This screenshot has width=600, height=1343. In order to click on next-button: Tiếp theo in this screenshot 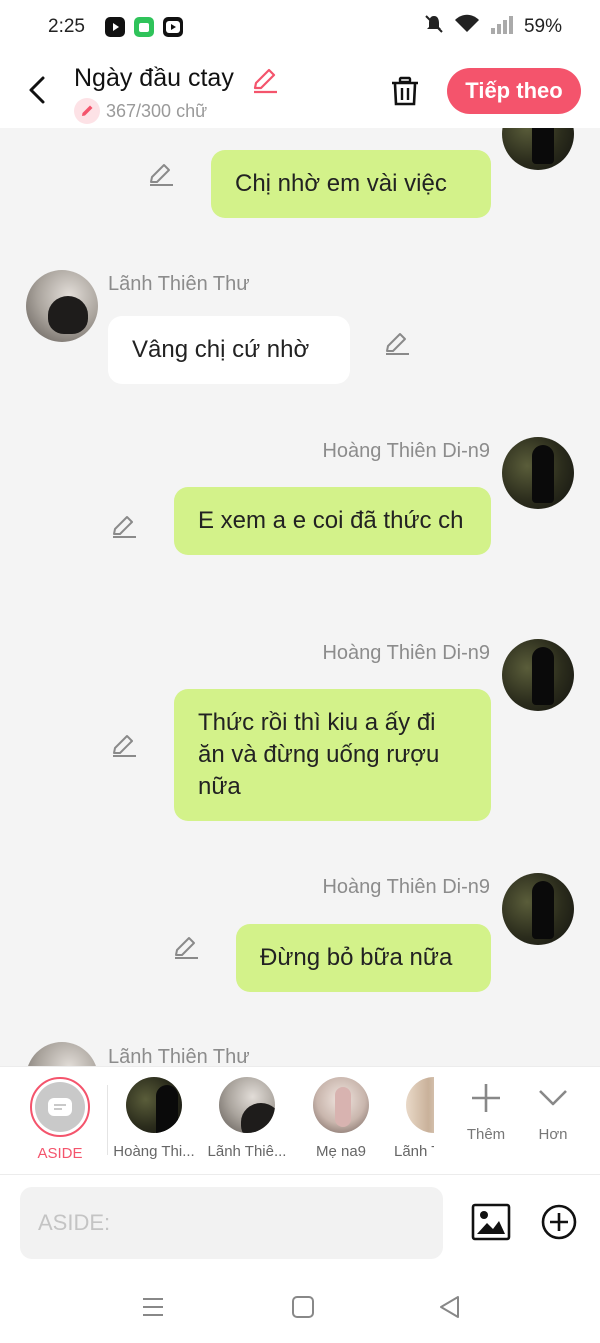, I will do `click(514, 91)`.